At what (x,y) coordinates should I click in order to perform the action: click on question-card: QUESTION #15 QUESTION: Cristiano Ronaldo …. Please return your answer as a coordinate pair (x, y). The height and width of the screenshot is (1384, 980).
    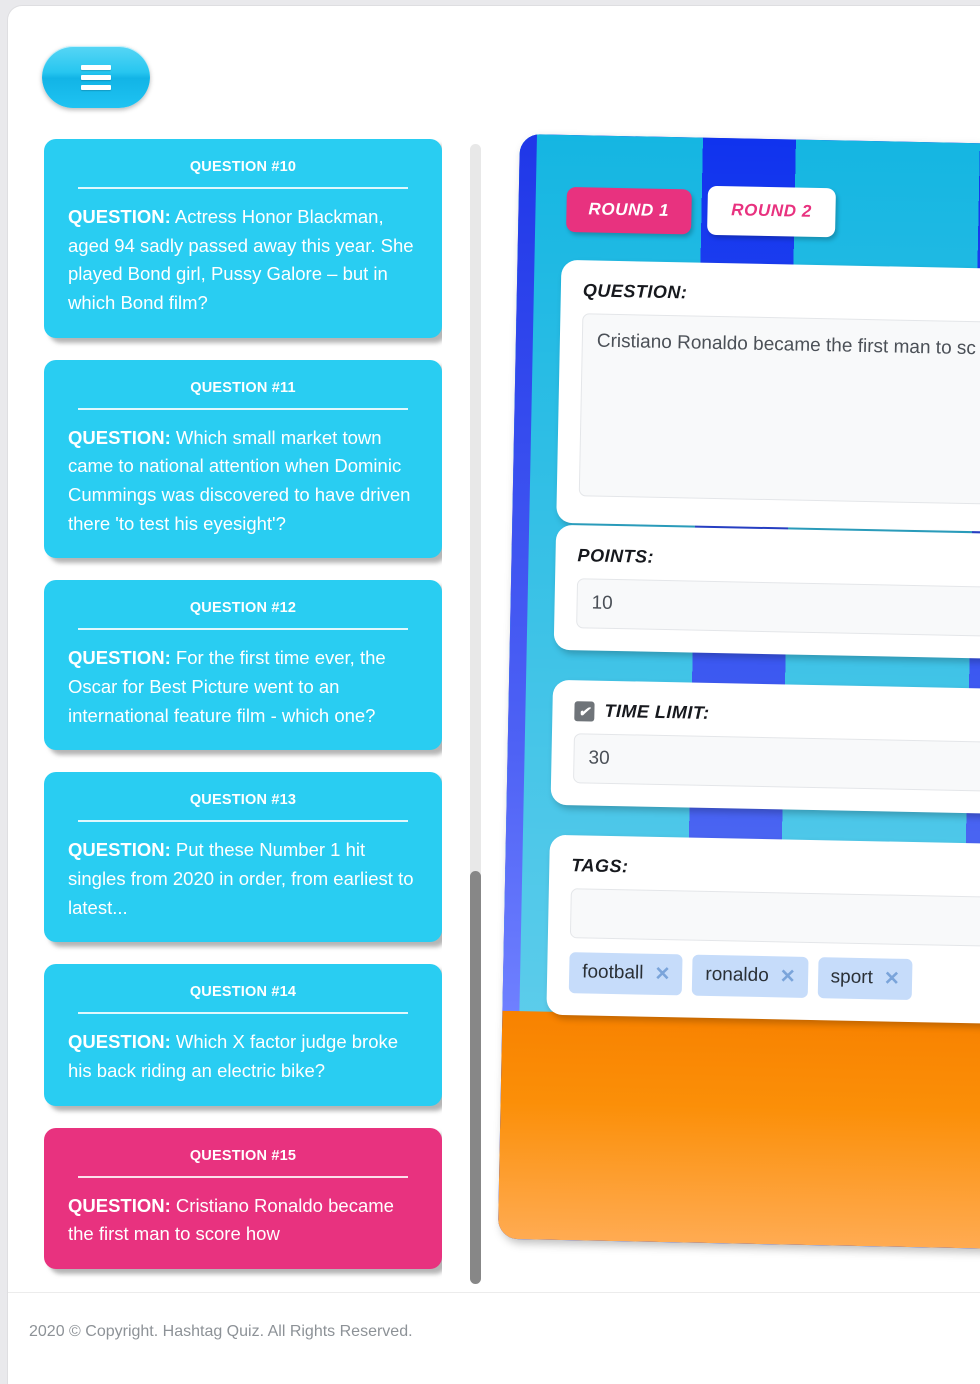
    Looking at the image, I should click on (243, 1198).